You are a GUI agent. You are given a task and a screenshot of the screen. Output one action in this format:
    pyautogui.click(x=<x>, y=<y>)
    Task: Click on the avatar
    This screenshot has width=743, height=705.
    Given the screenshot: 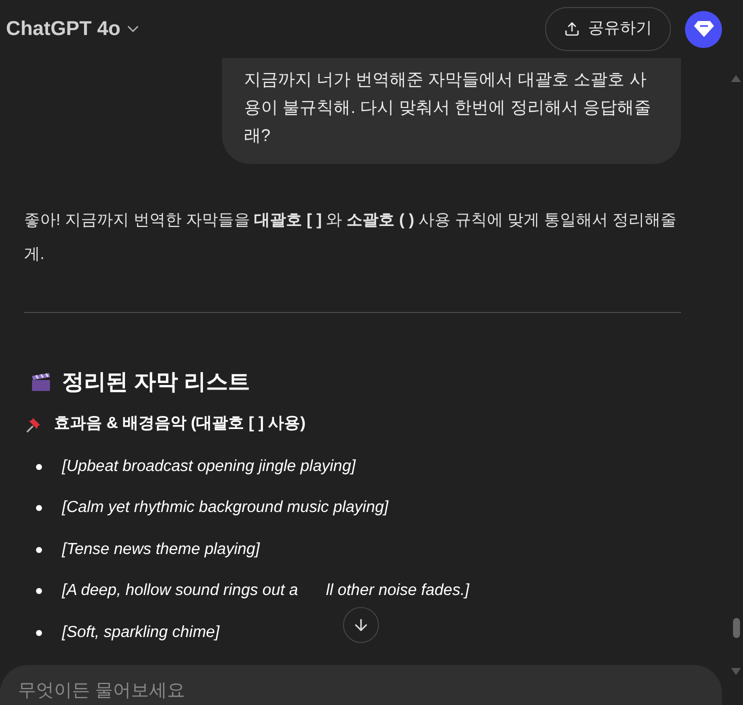 What is the action you would take?
    pyautogui.click(x=703, y=29)
    